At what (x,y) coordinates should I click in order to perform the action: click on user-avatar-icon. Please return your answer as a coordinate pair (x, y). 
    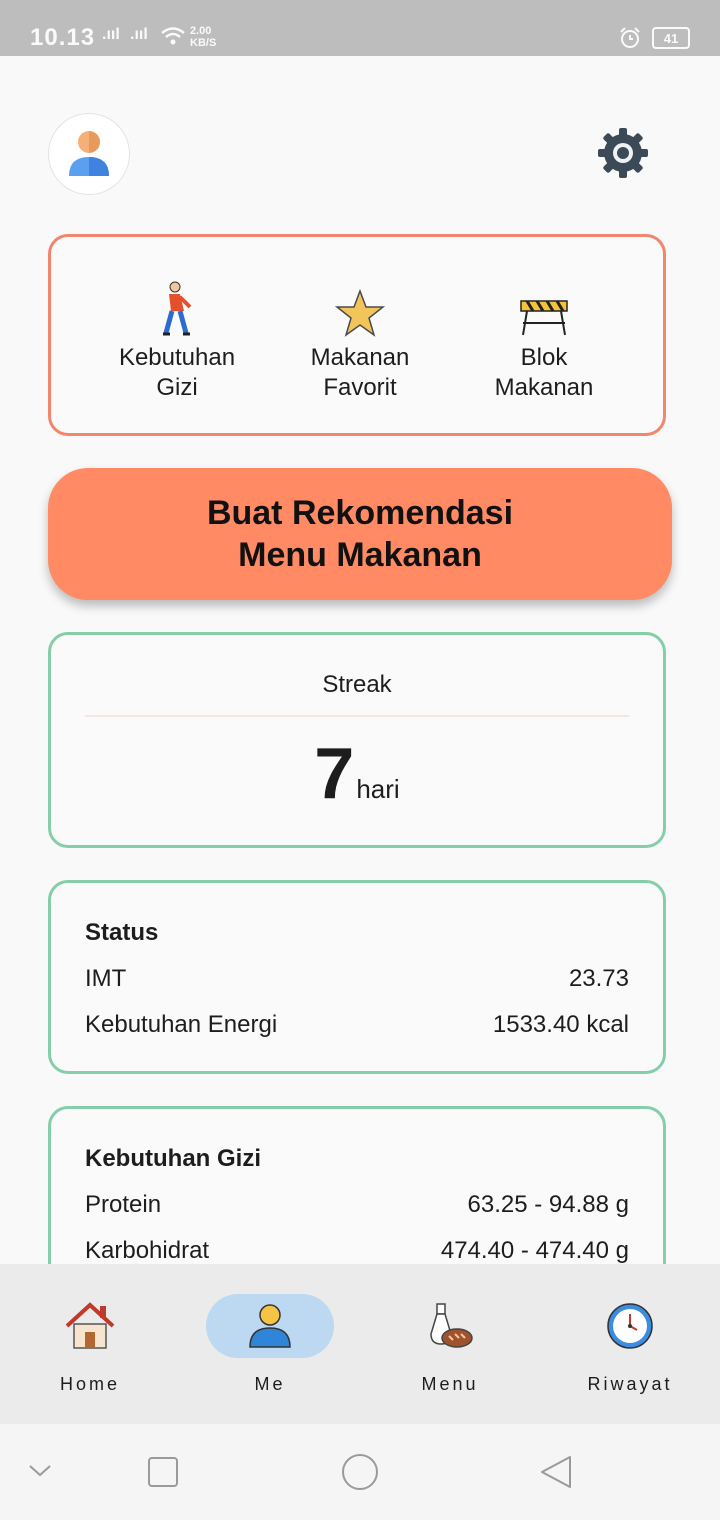
    Looking at the image, I should click on (89, 153).